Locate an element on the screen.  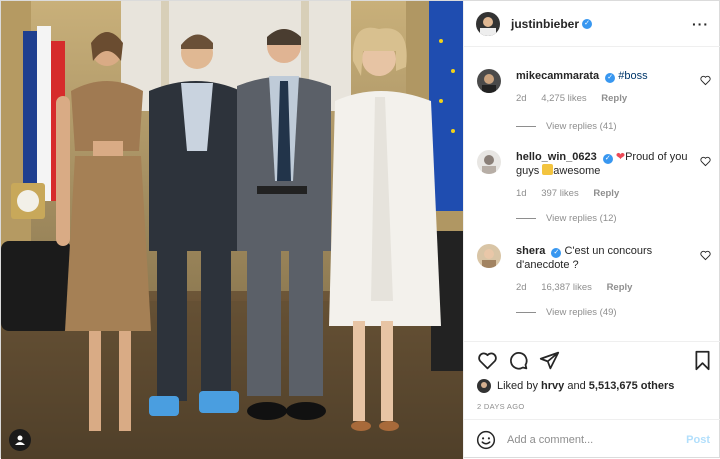
add-comment-bar: Add a comment... Post is located at coordinates (592, 439).